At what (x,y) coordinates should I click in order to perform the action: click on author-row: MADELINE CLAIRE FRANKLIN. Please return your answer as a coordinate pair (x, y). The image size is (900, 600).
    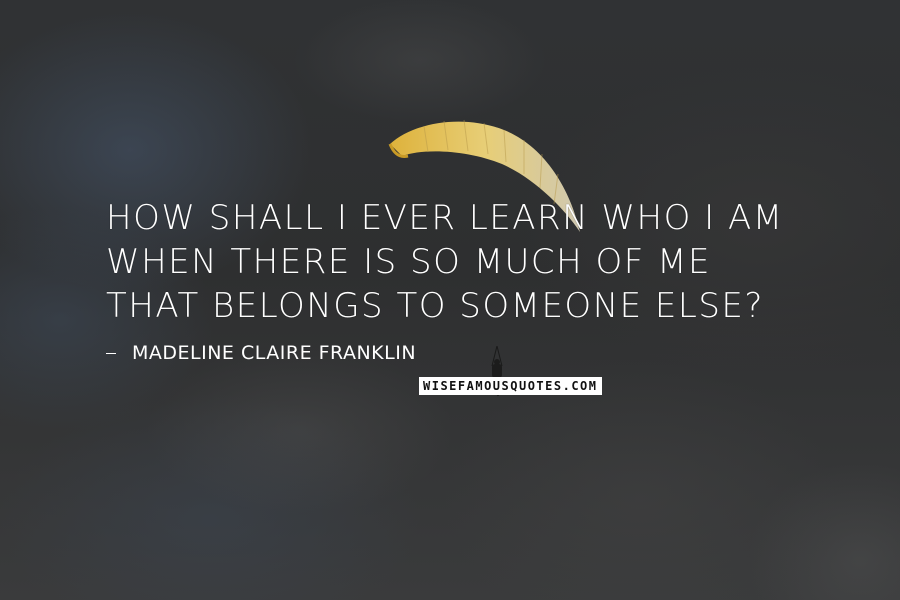
    Looking at the image, I should click on (261, 353).